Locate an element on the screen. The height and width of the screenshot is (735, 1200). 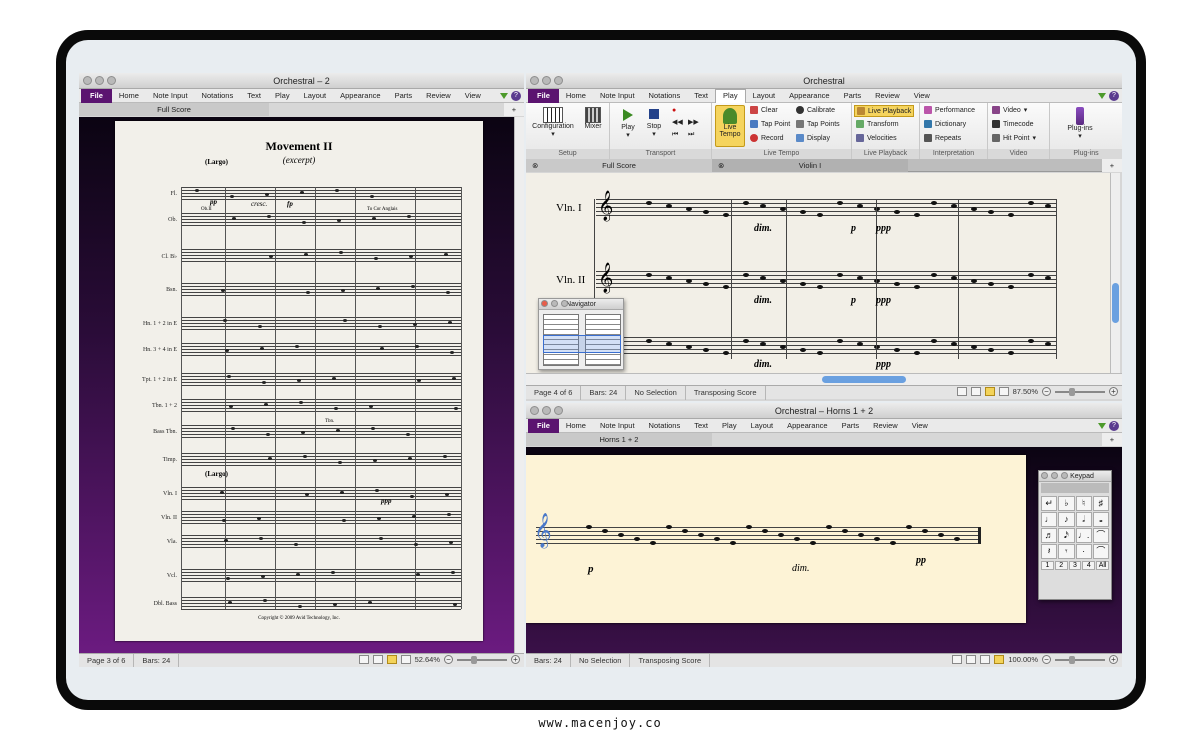
stop-button: Stop ▾ is located at coordinates (654, 123).